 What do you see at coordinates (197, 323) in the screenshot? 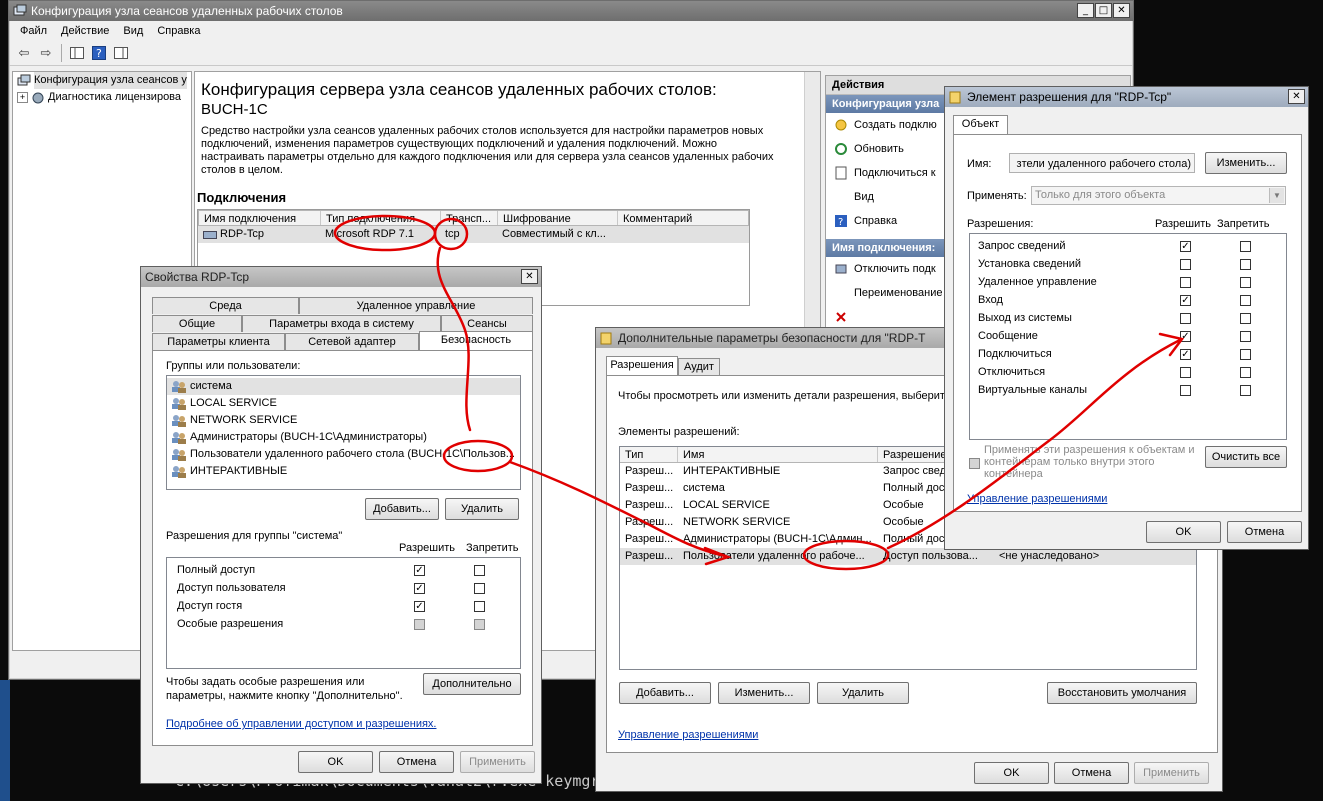
I see `tab-general: Общие` at bounding box center [197, 323].